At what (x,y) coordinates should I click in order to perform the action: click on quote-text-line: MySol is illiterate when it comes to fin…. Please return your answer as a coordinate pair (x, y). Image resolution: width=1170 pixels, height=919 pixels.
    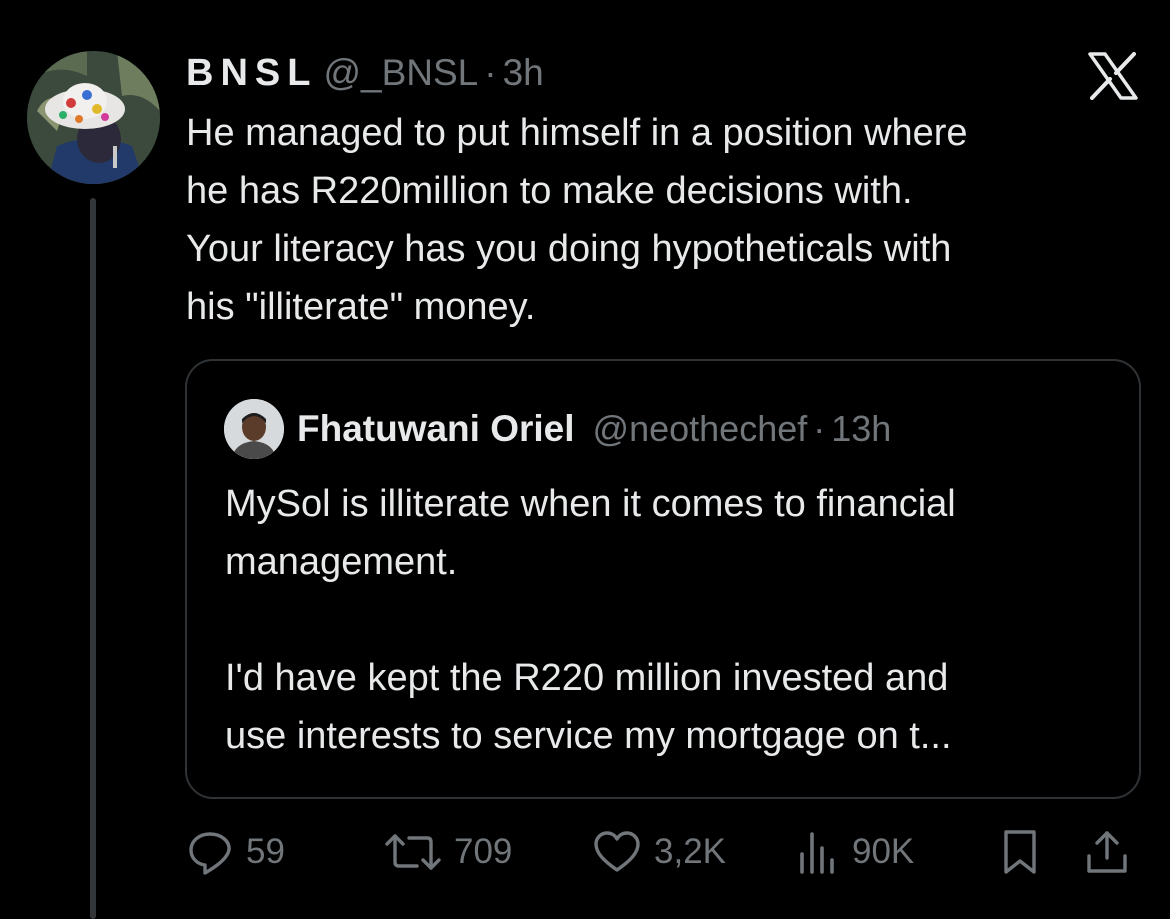
    Looking at the image, I should click on (590, 504).